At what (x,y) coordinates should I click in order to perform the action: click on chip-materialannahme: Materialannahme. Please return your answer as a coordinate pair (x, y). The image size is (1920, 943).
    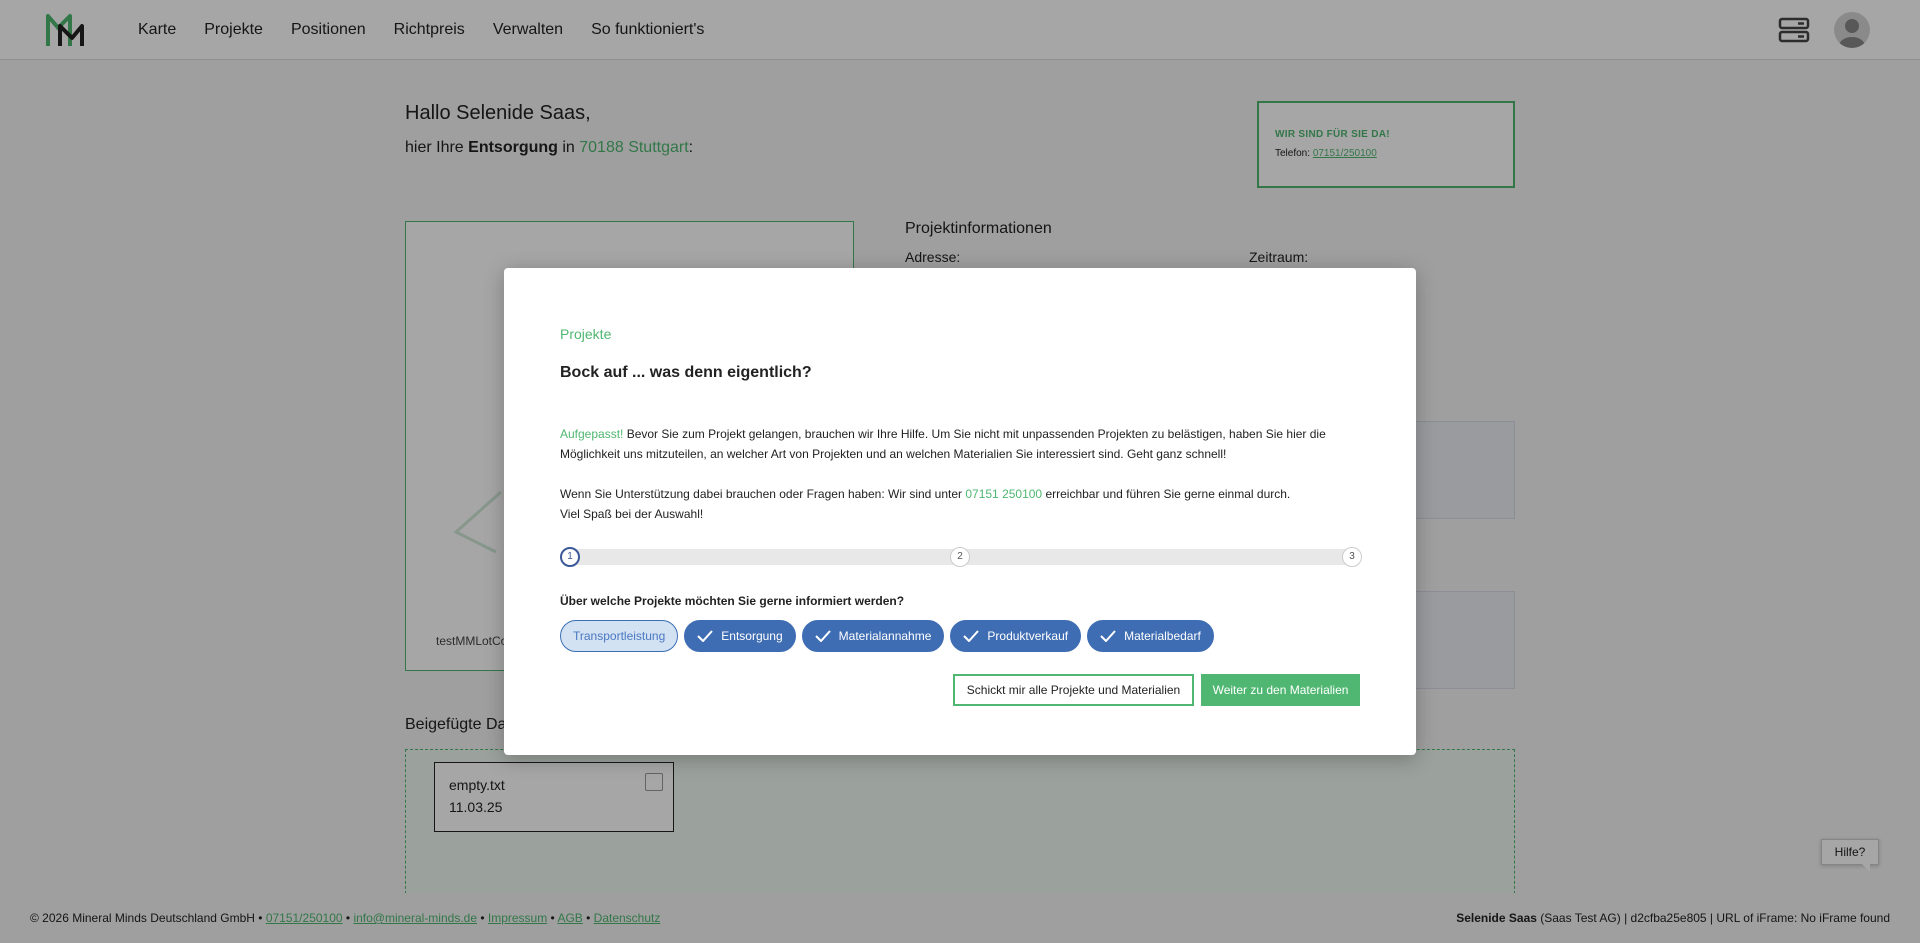
    Looking at the image, I should click on (873, 636).